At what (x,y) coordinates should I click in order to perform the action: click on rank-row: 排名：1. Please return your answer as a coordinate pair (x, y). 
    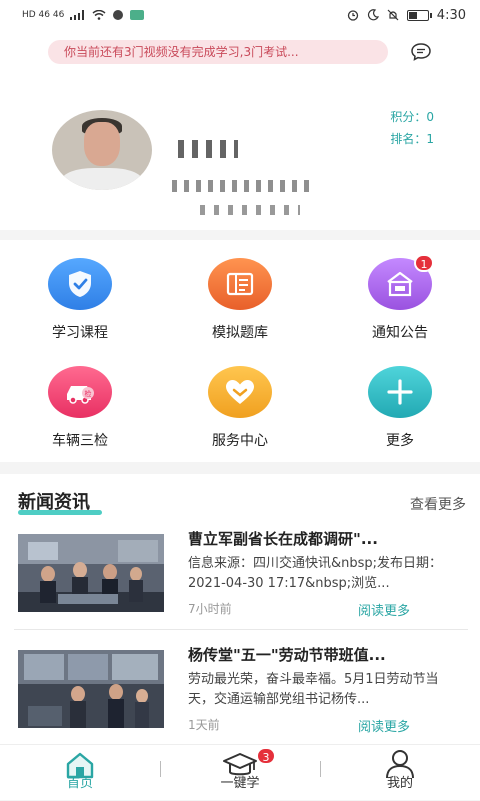
    Looking at the image, I should click on (412, 138).